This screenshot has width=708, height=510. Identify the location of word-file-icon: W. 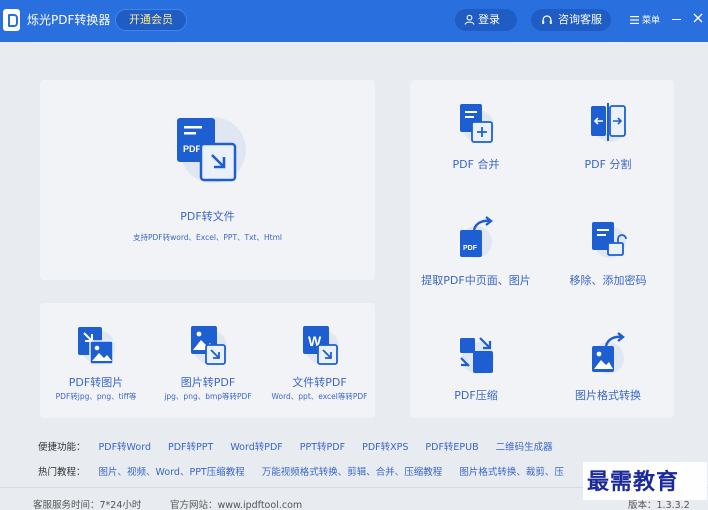
(321, 345).